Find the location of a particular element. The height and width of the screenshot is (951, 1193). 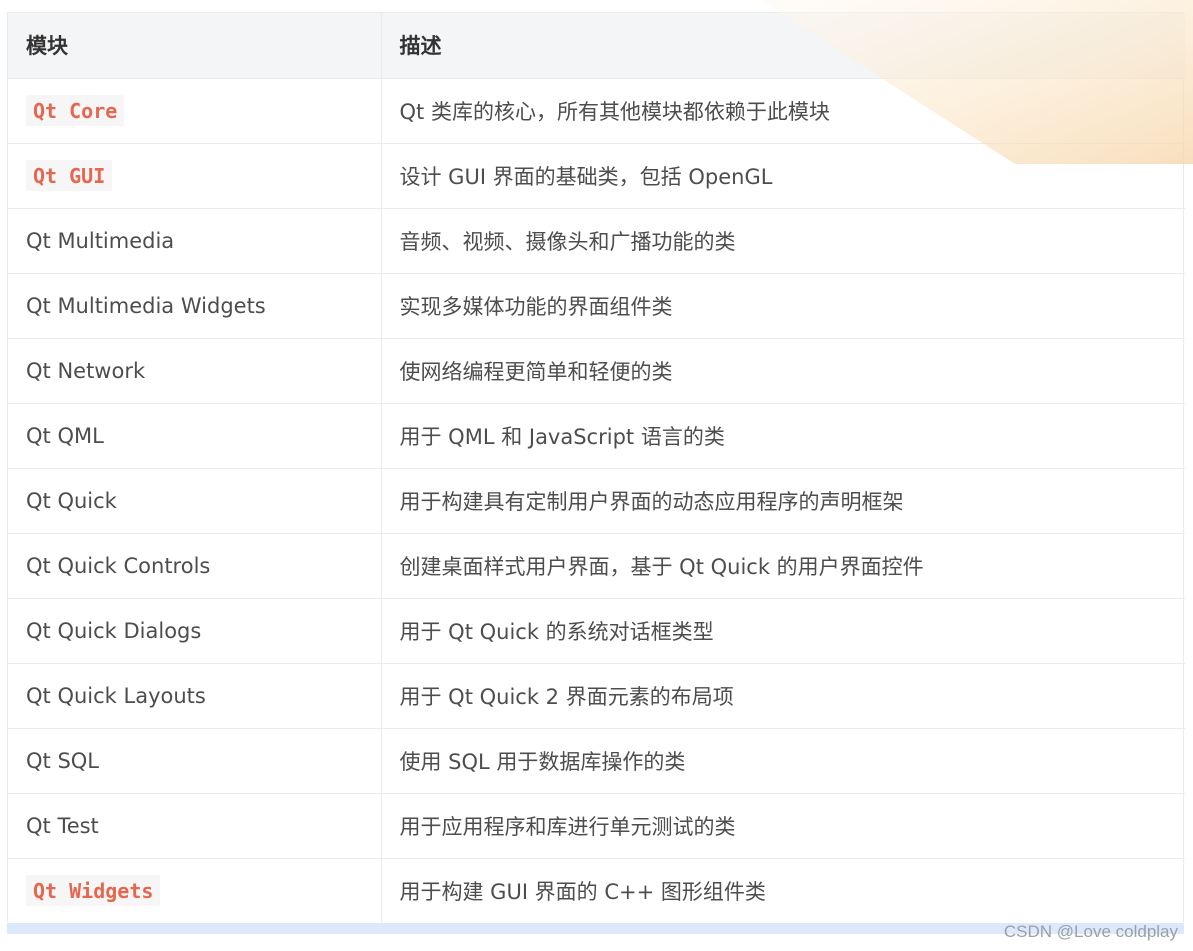

table-row: Qt Multimedia Widgets 实现多媒体功能的界面组件类 is located at coordinates (596, 306).